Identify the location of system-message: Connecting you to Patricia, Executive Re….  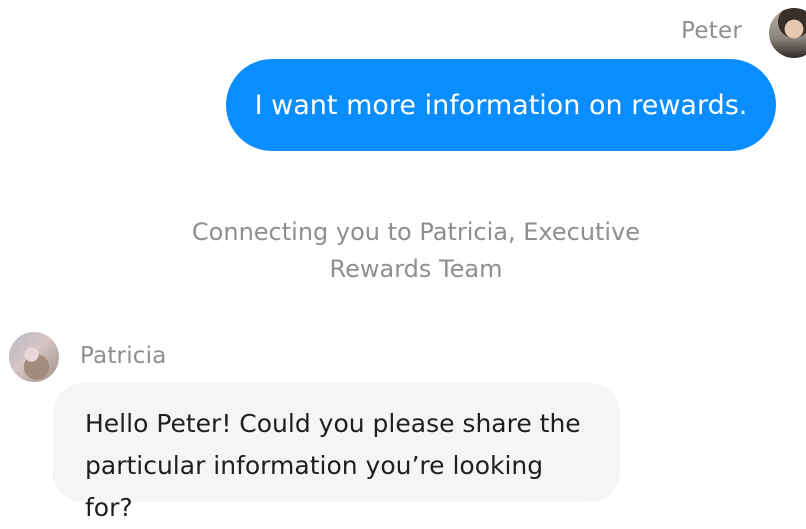
(416, 250).